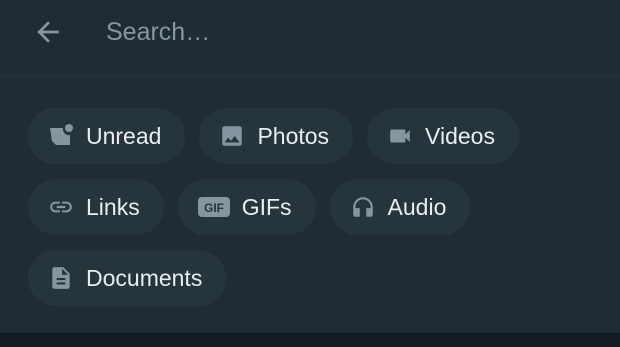 The image size is (620, 347). I want to click on filter-chip-label: GIFs, so click(266, 206).